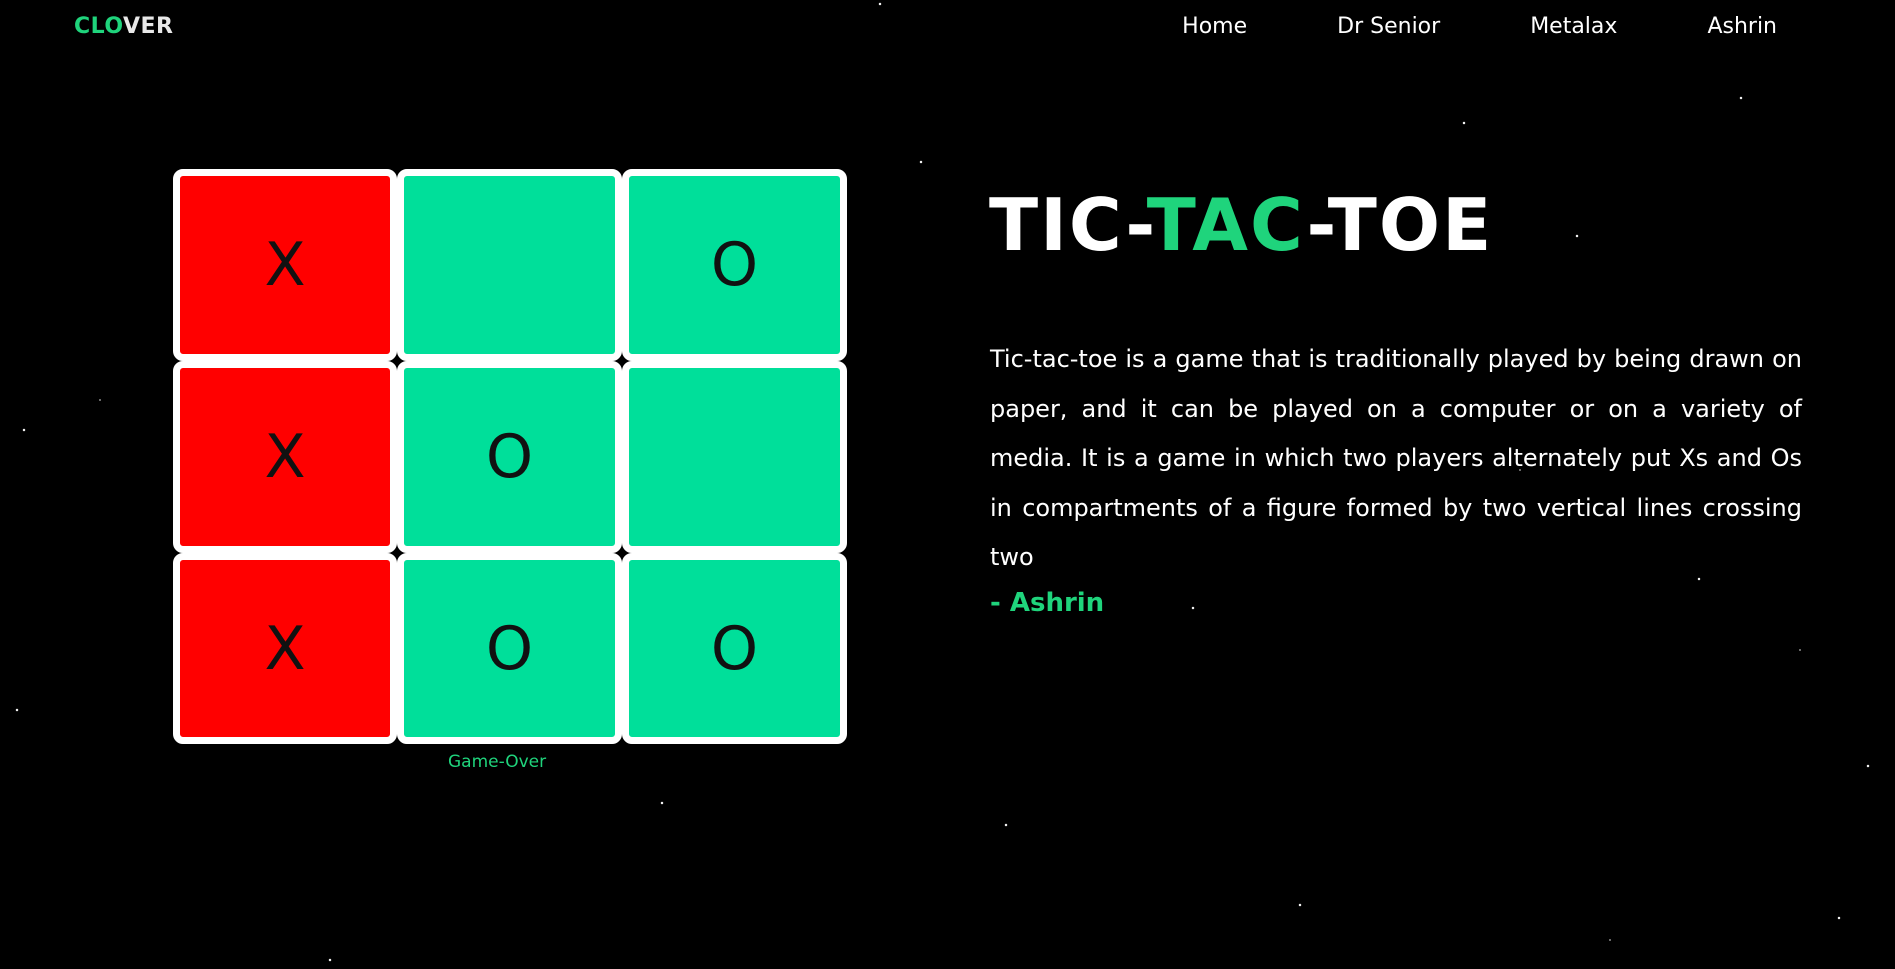 The image size is (1895, 969). Describe the element at coordinates (1400, 225) in the screenshot. I see `title-part-3: -TOE` at that location.